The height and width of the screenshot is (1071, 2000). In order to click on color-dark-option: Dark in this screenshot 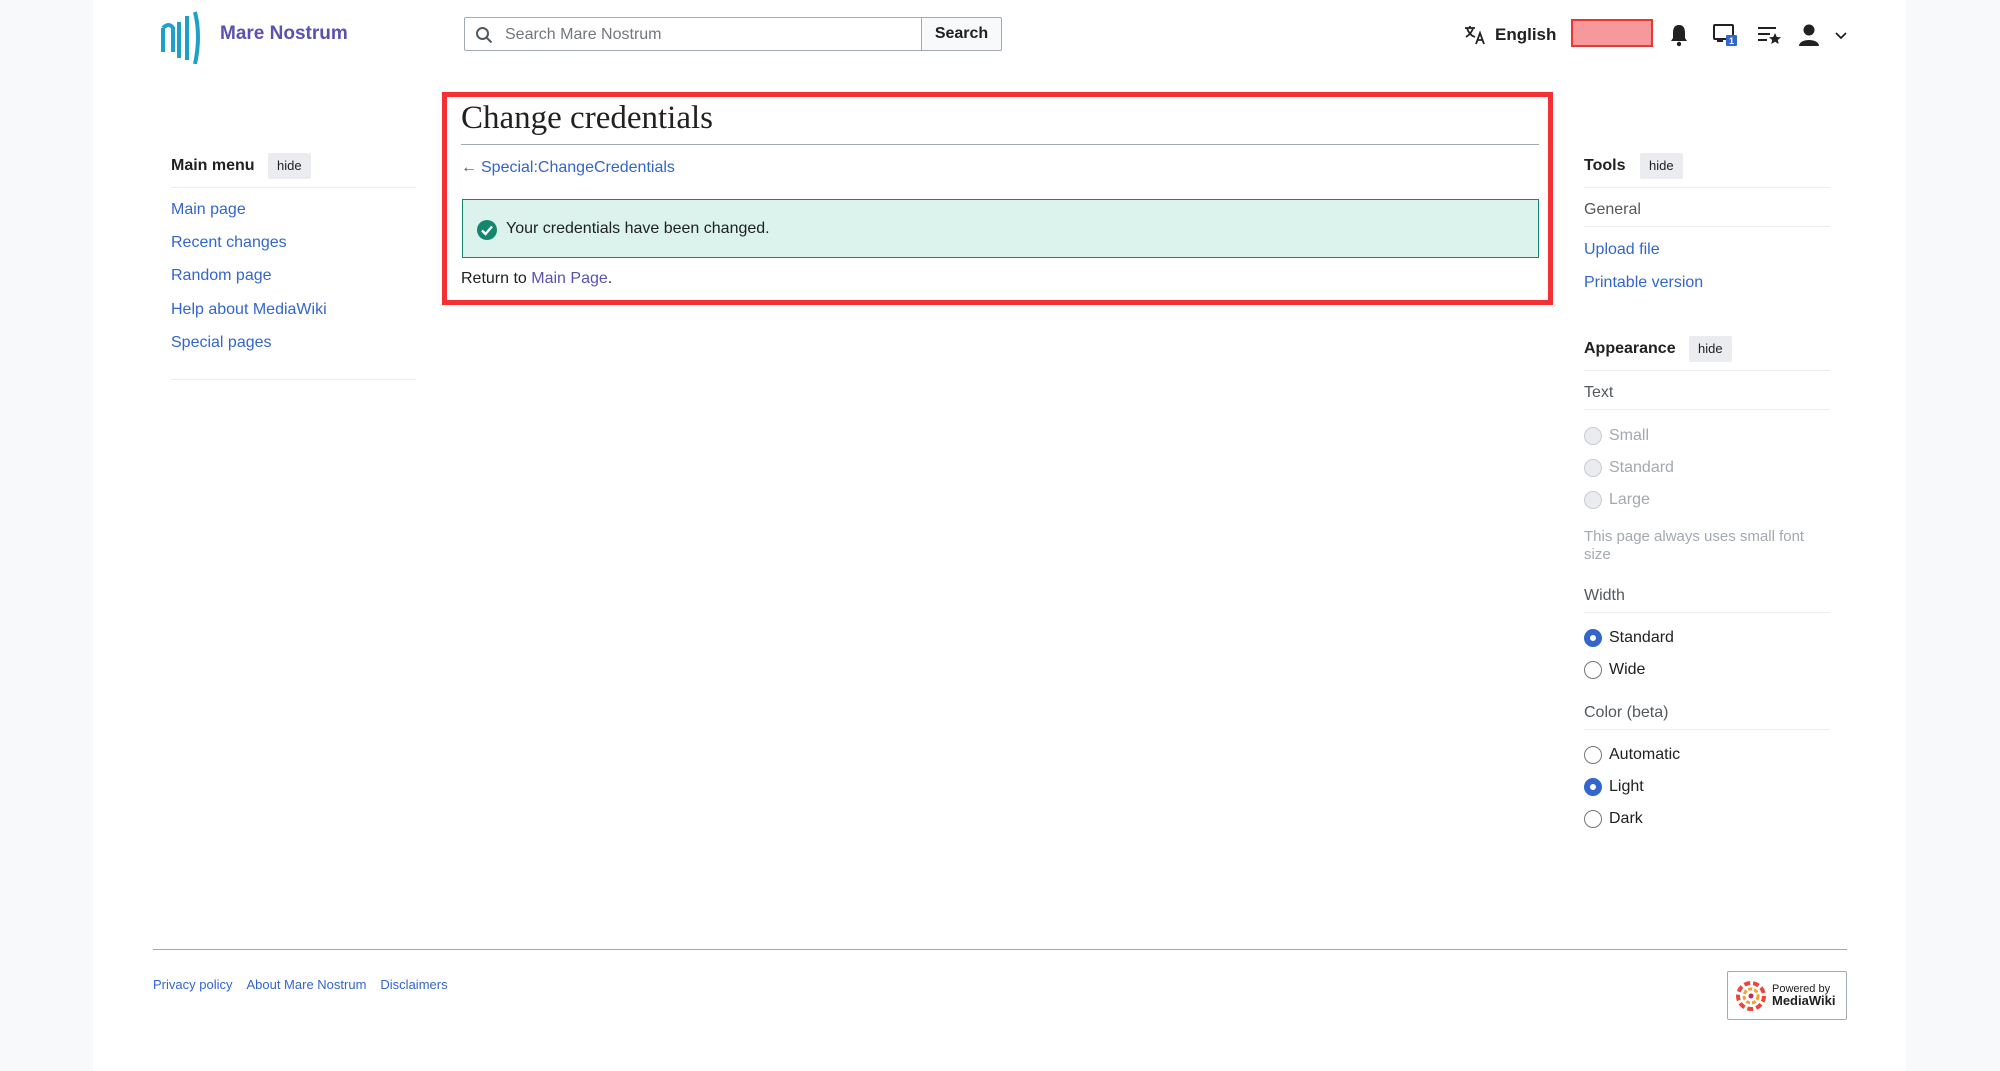, I will do `click(1613, 819)`.